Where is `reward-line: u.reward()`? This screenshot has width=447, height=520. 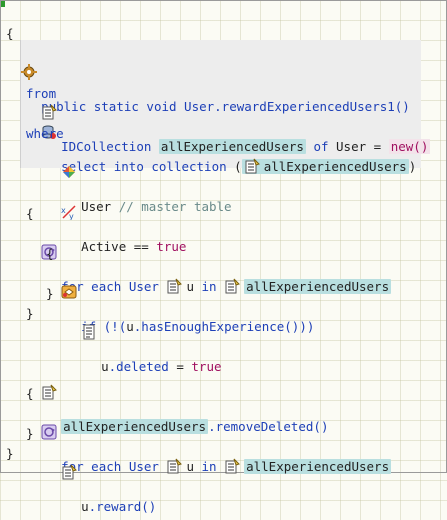 reward-line: u.reward() is located at coordinates (101, 459).